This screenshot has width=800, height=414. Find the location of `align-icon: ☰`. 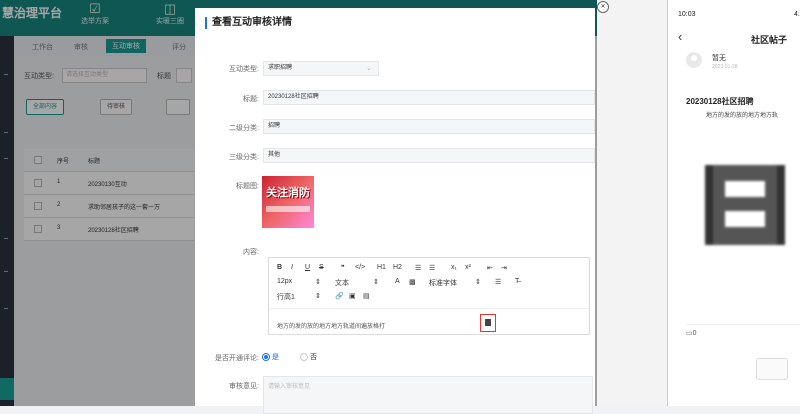

align-icon: ☰ is located at coordinates (498, 282).